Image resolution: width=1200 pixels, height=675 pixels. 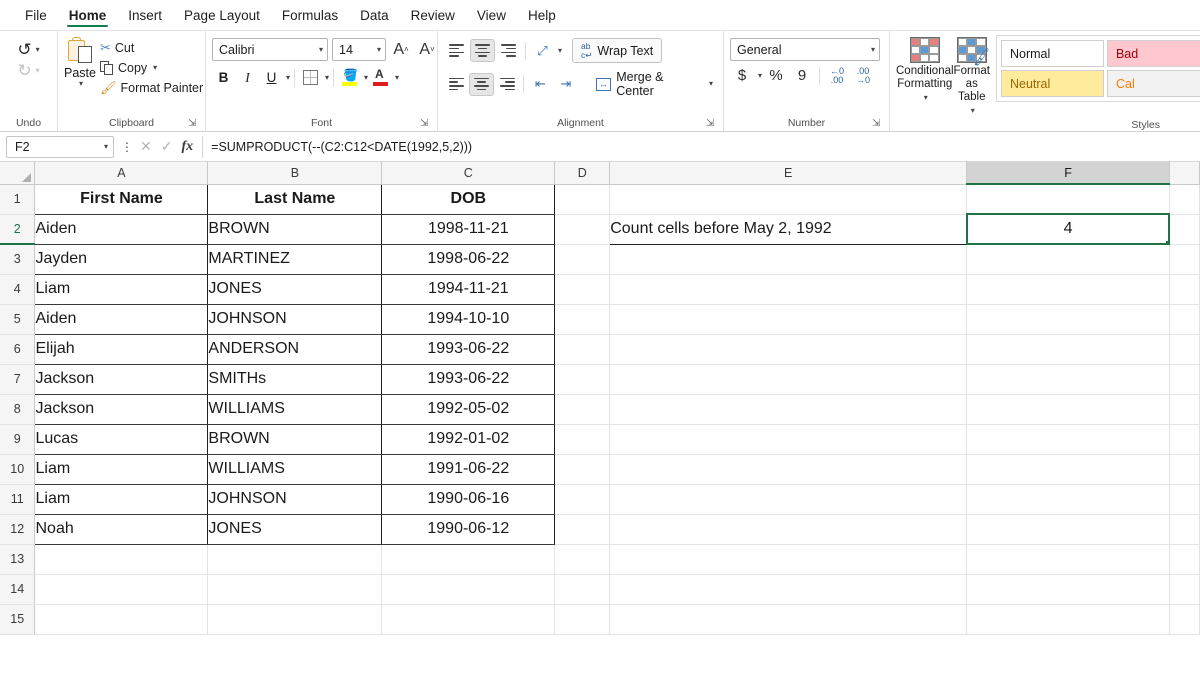 I want to click on cell-style-neutral: Neutral, so click(x=1052, y=83).